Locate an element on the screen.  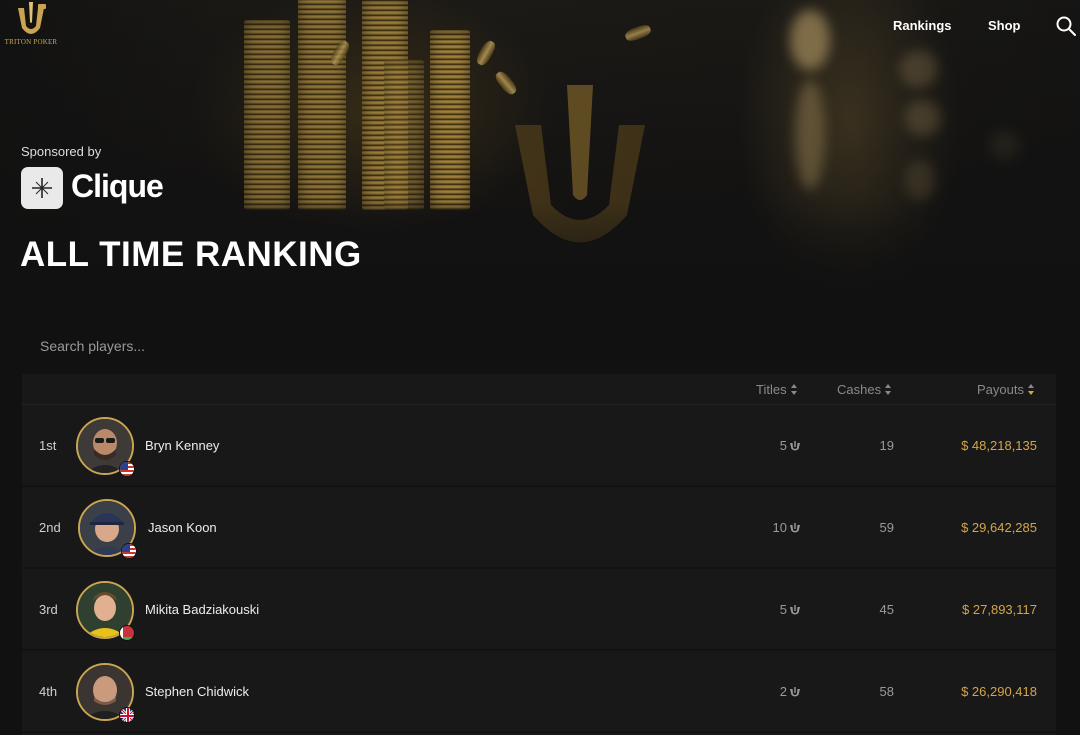
cashes-column-header: Cashes is located at coordinates (864, 389).